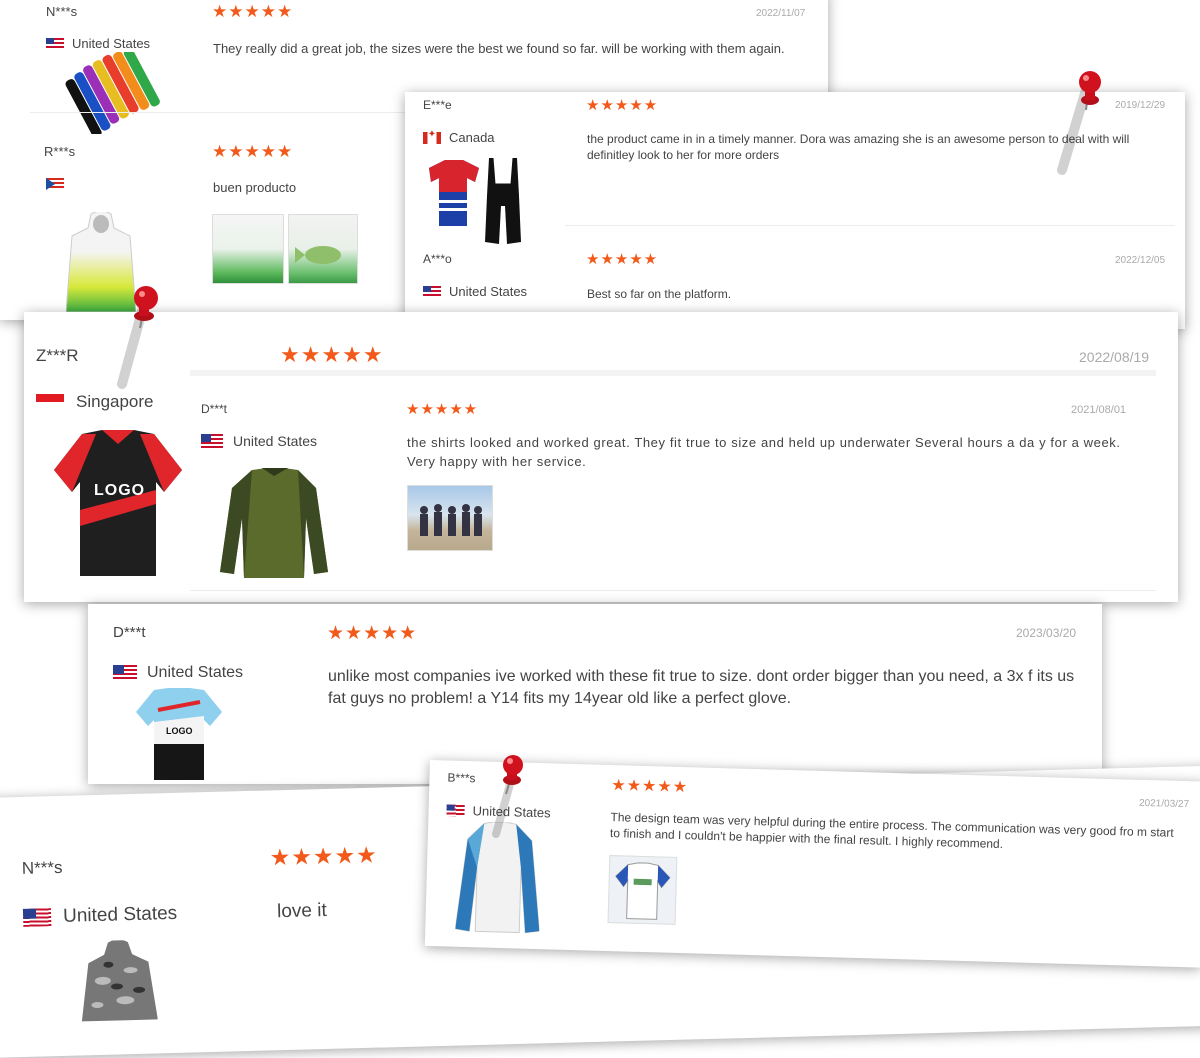 This screenshot has height=1058, width=1200. I want to click on reviewer-name: R***s, so click(60, 151).